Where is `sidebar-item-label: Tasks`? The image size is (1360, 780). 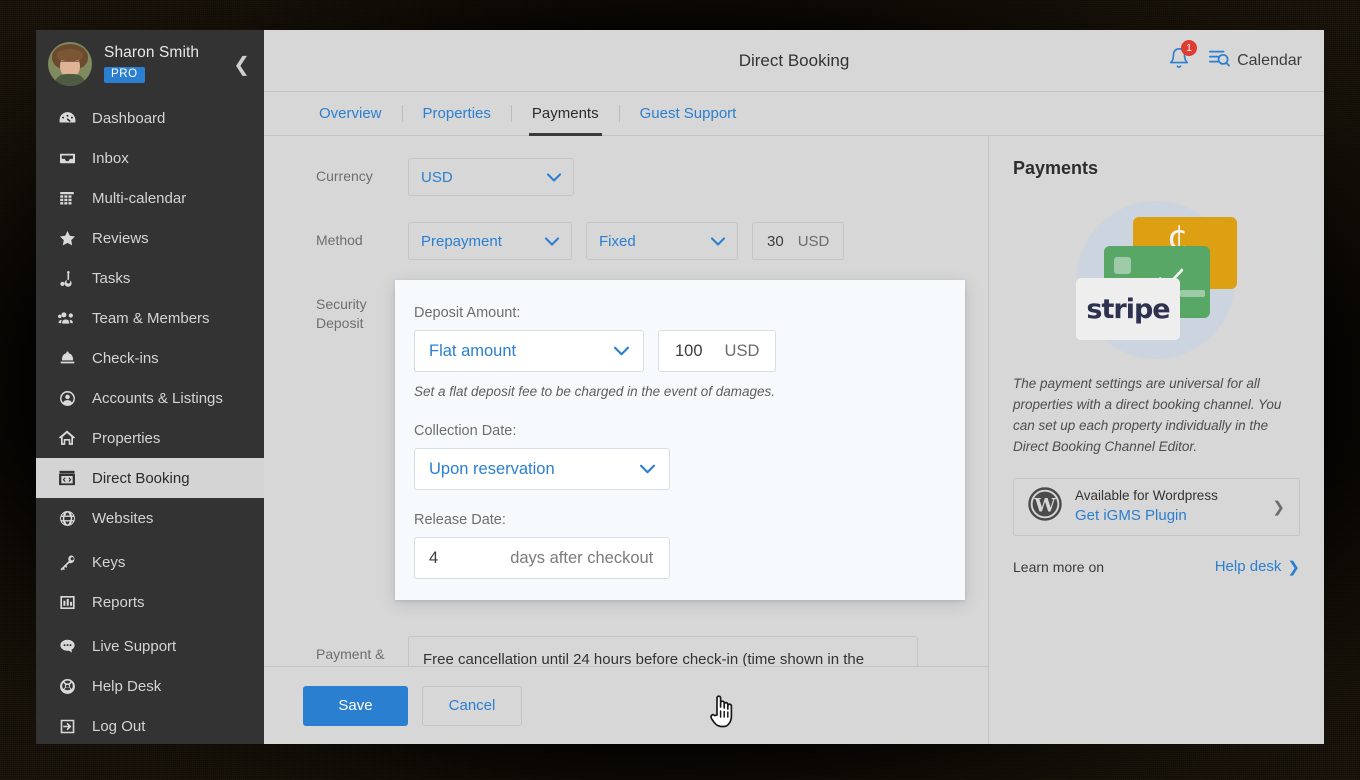 sidebar-item-label: Tasks is located at coordinates (111, 278).